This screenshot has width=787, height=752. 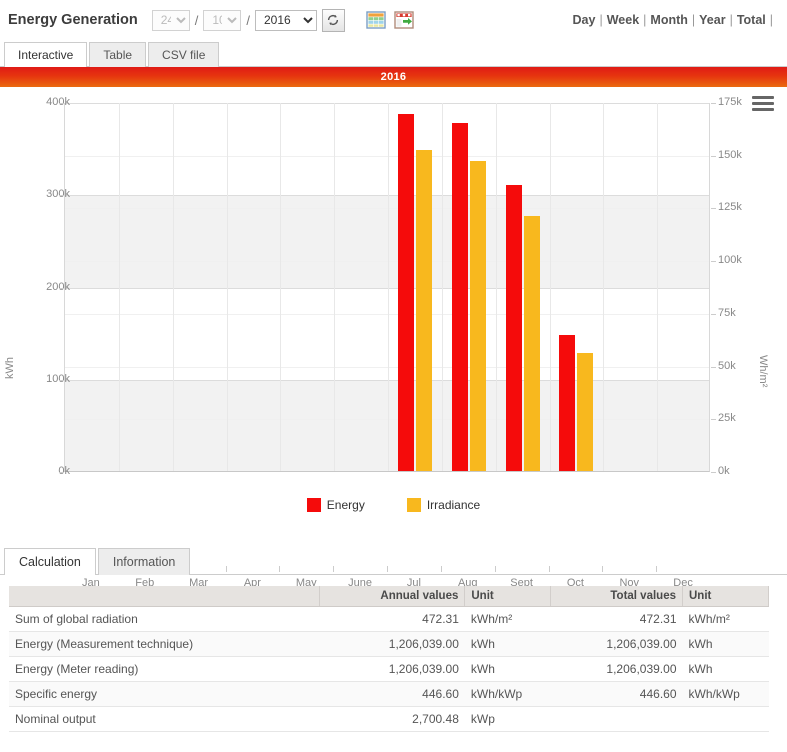 I want to click on annual-unit: kWh, so click(x=507, y=669).